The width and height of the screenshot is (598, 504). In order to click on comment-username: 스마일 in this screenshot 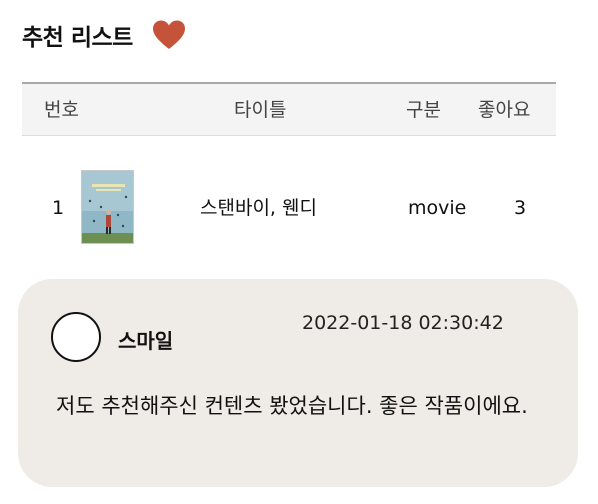, I will do `click(146, 341)`.